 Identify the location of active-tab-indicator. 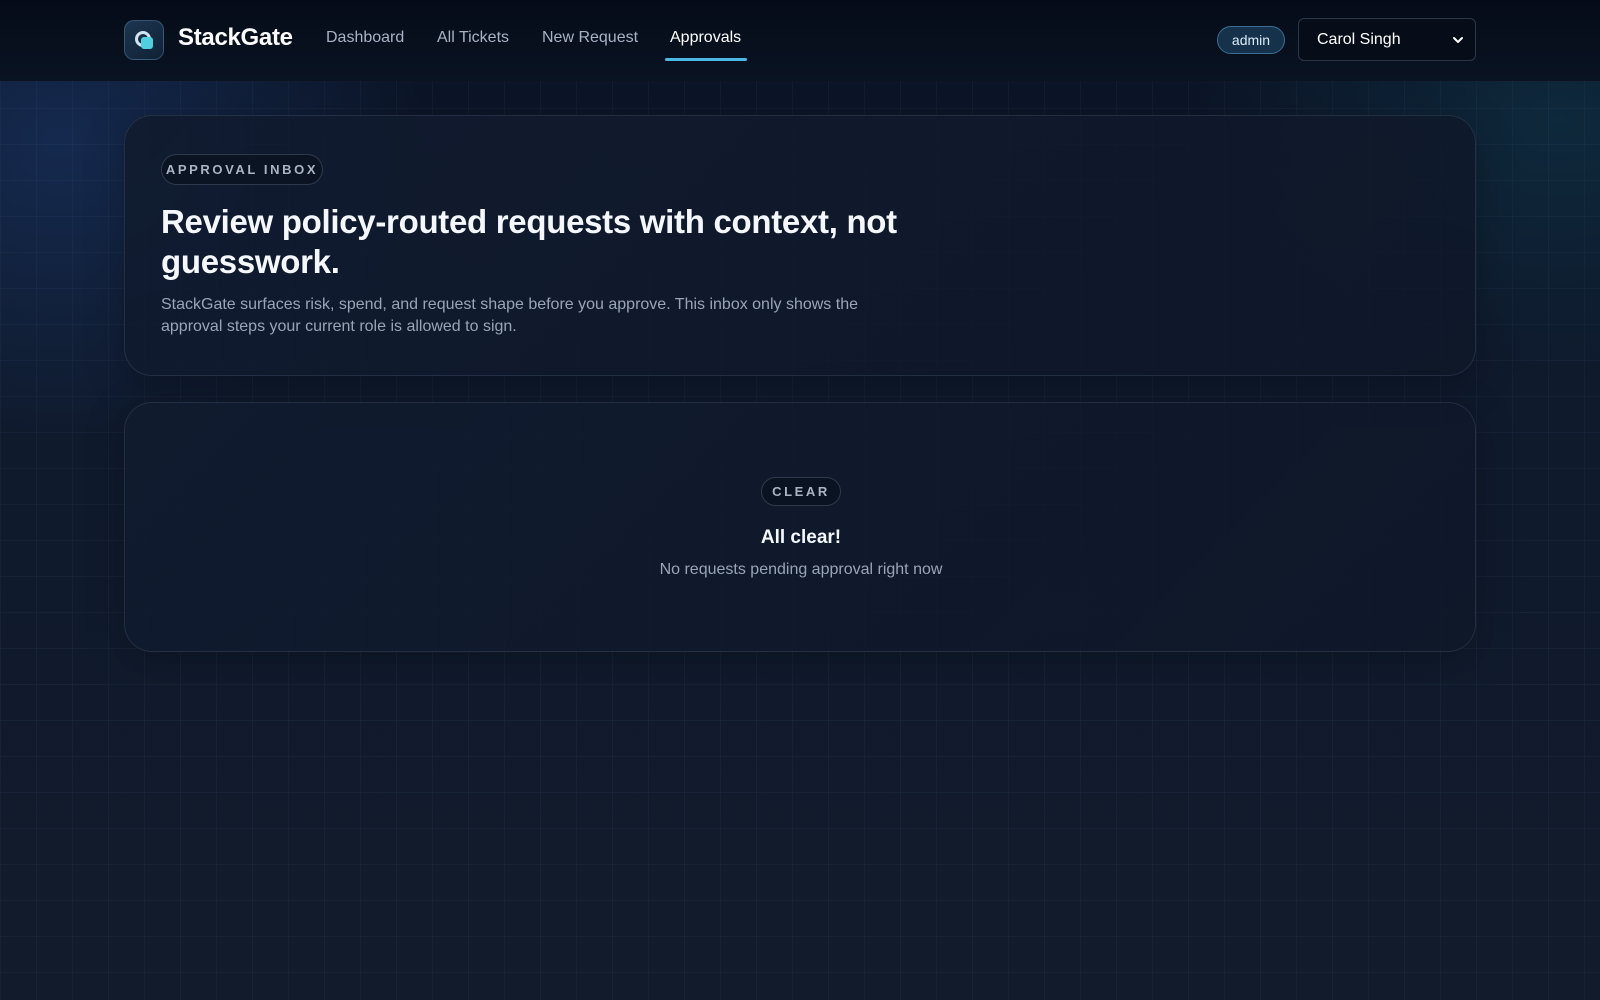
(706, 59).